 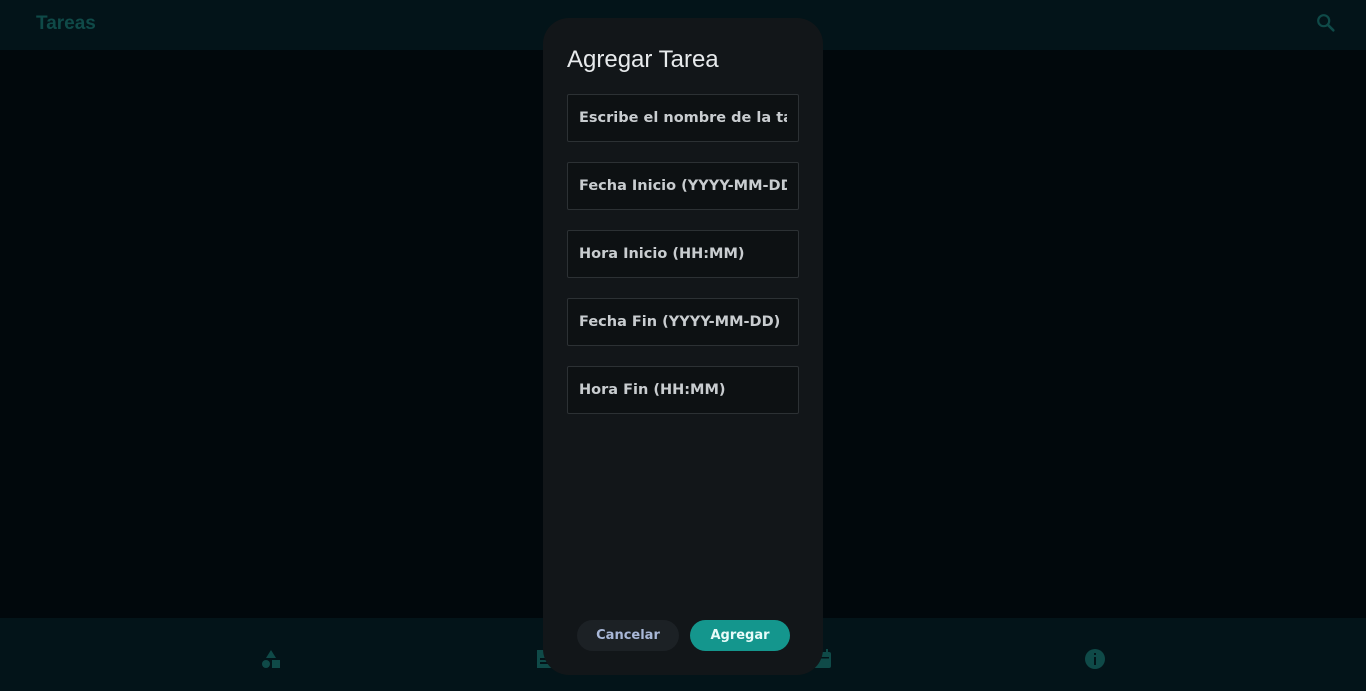 I want to click on shapes-icon, so click(x=271, y=659).